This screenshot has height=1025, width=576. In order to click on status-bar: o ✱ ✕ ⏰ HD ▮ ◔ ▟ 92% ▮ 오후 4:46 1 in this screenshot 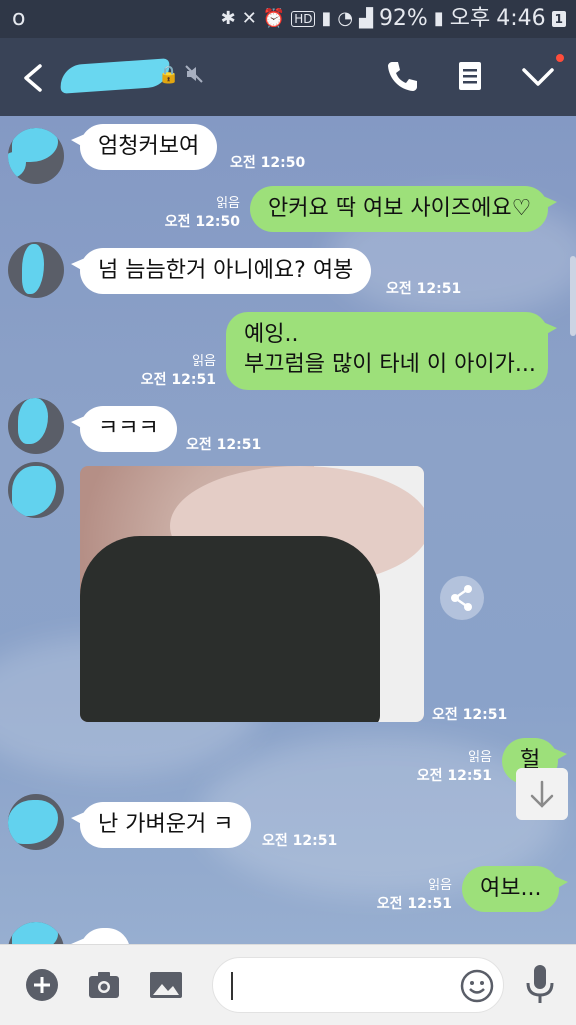, I will do `click(288, 19)`.